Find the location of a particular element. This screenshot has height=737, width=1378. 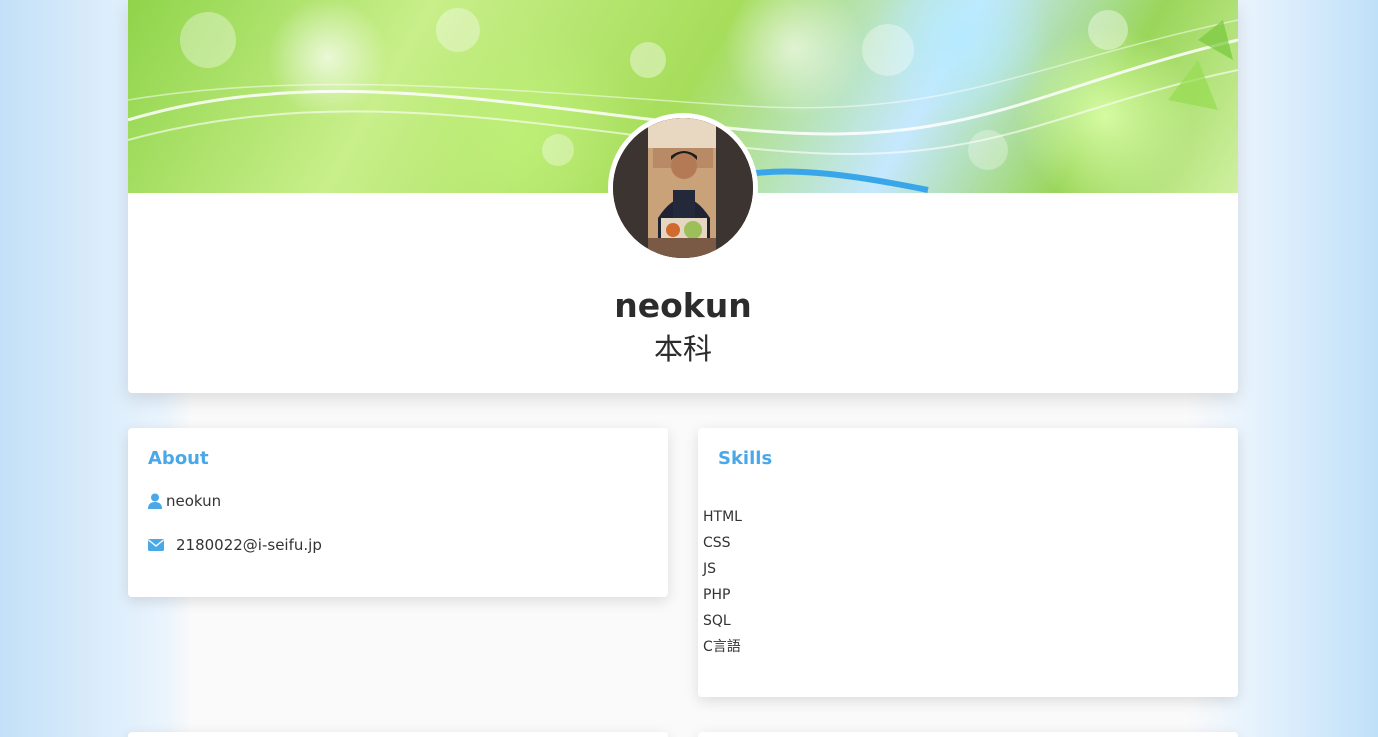

profile-name: neokun is located at coordinates (683, 305).